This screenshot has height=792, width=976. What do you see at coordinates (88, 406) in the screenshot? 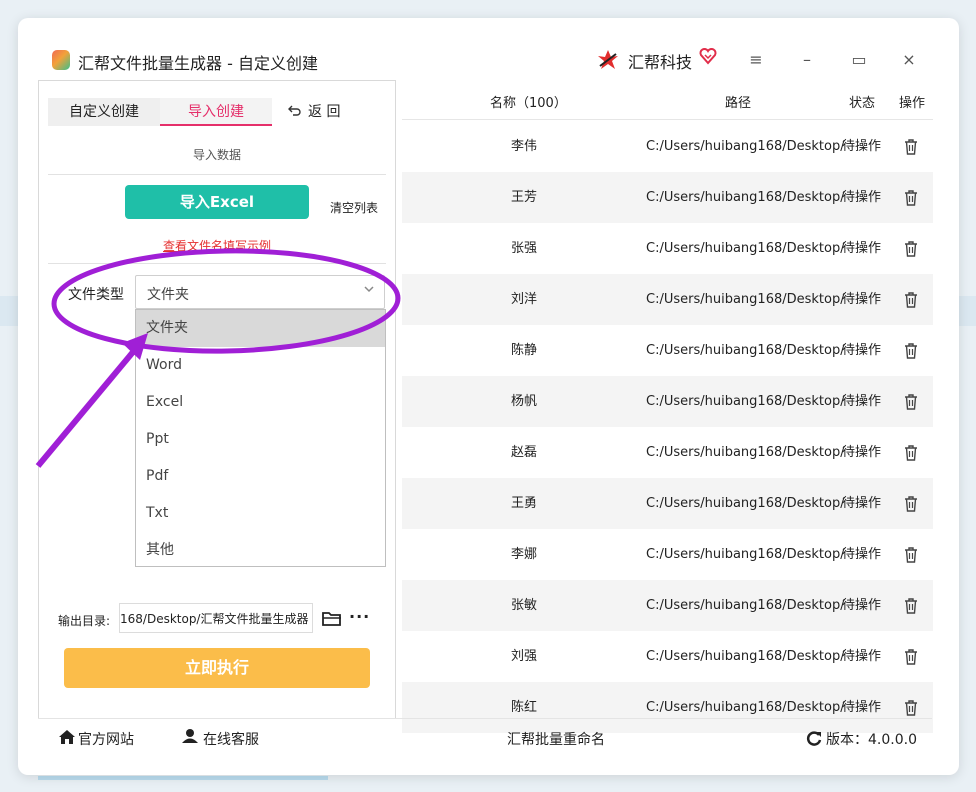
I see `annotation-arrow-line` at bounding box center [88, 406].